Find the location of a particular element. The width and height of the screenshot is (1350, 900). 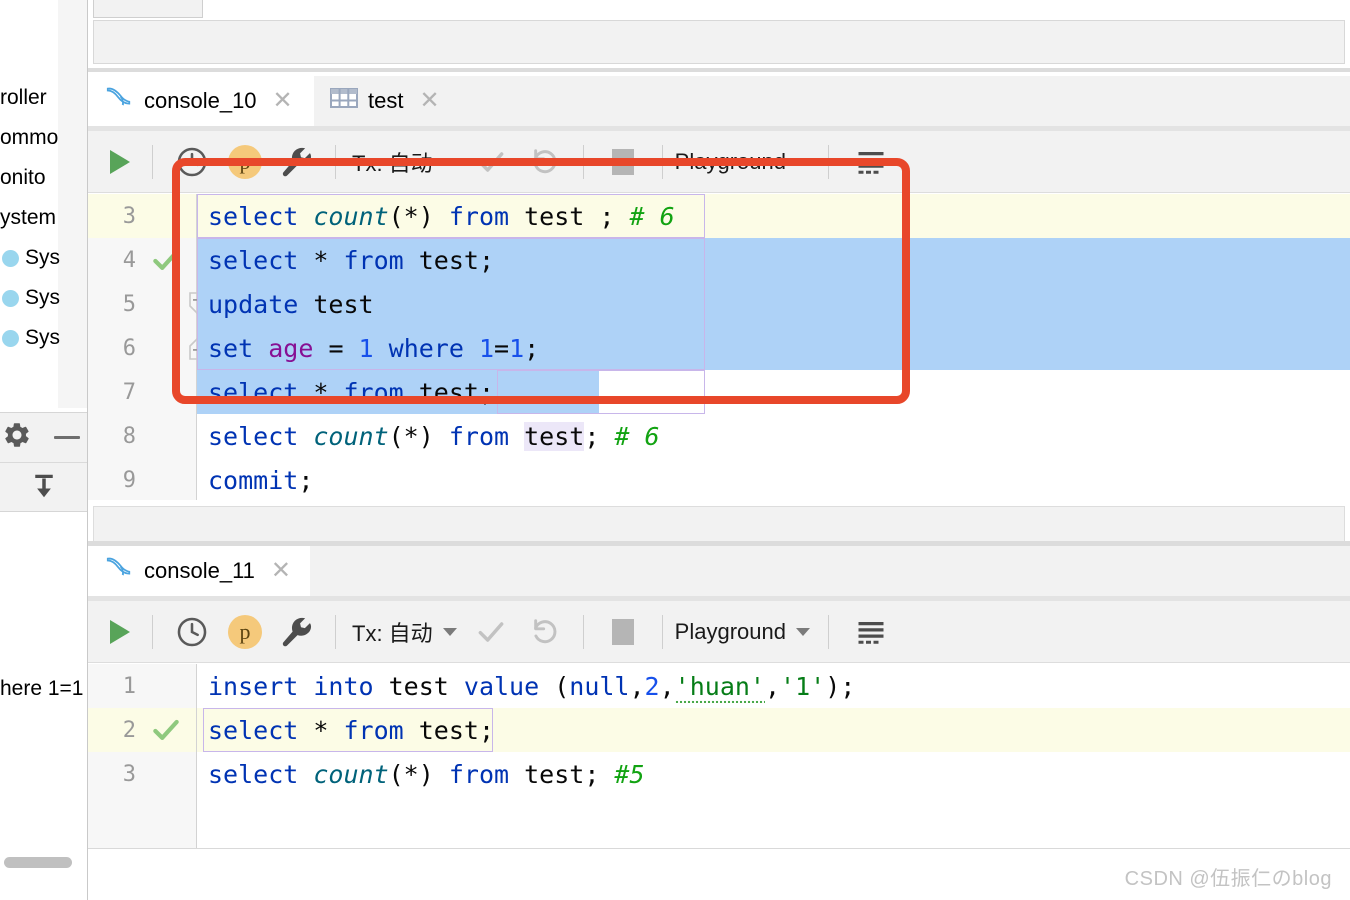

gutter-row: 2 is located at coordinates (142, 730).